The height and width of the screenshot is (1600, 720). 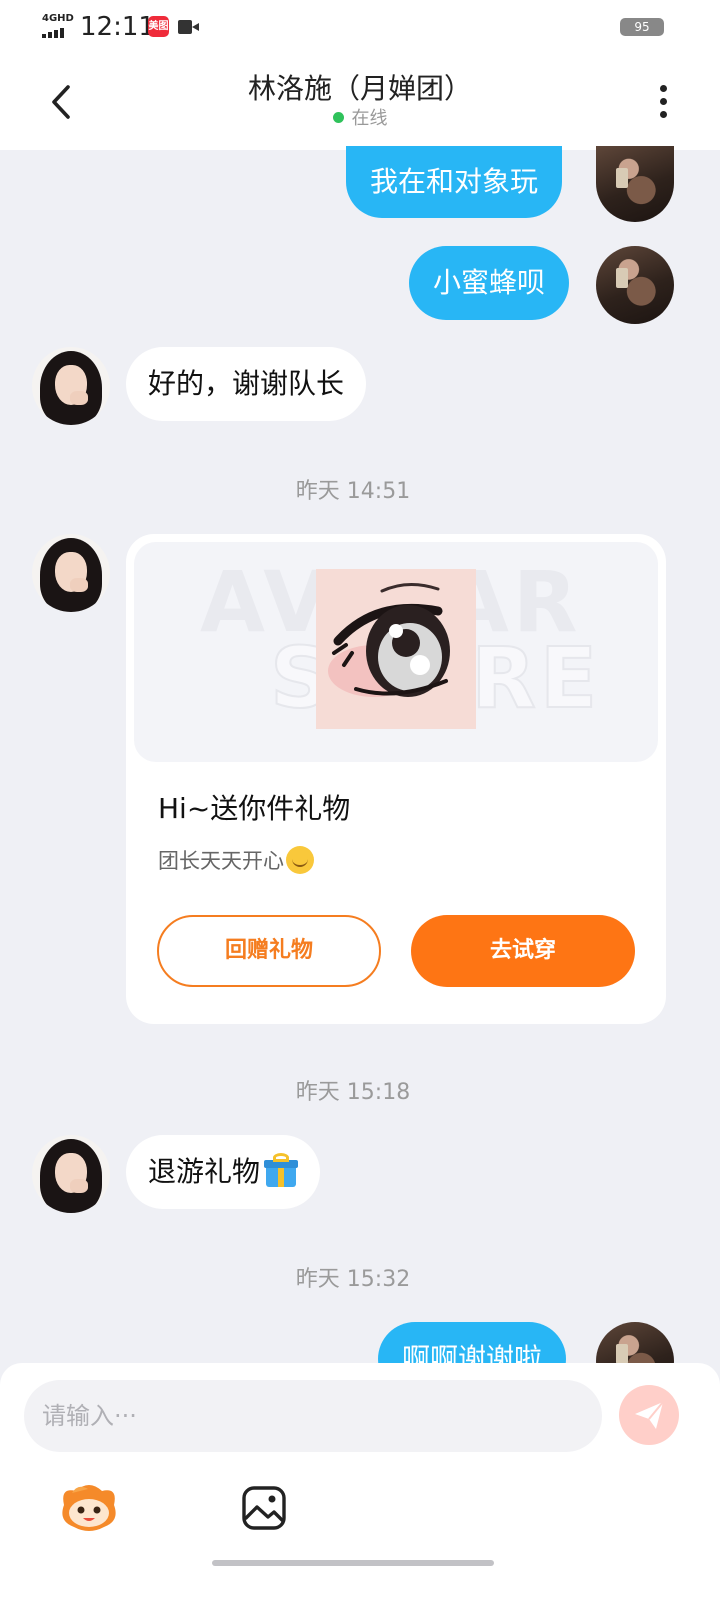 I want to click on gift-card-subtitle: 团长天天开心, so click(x=236, y=861).